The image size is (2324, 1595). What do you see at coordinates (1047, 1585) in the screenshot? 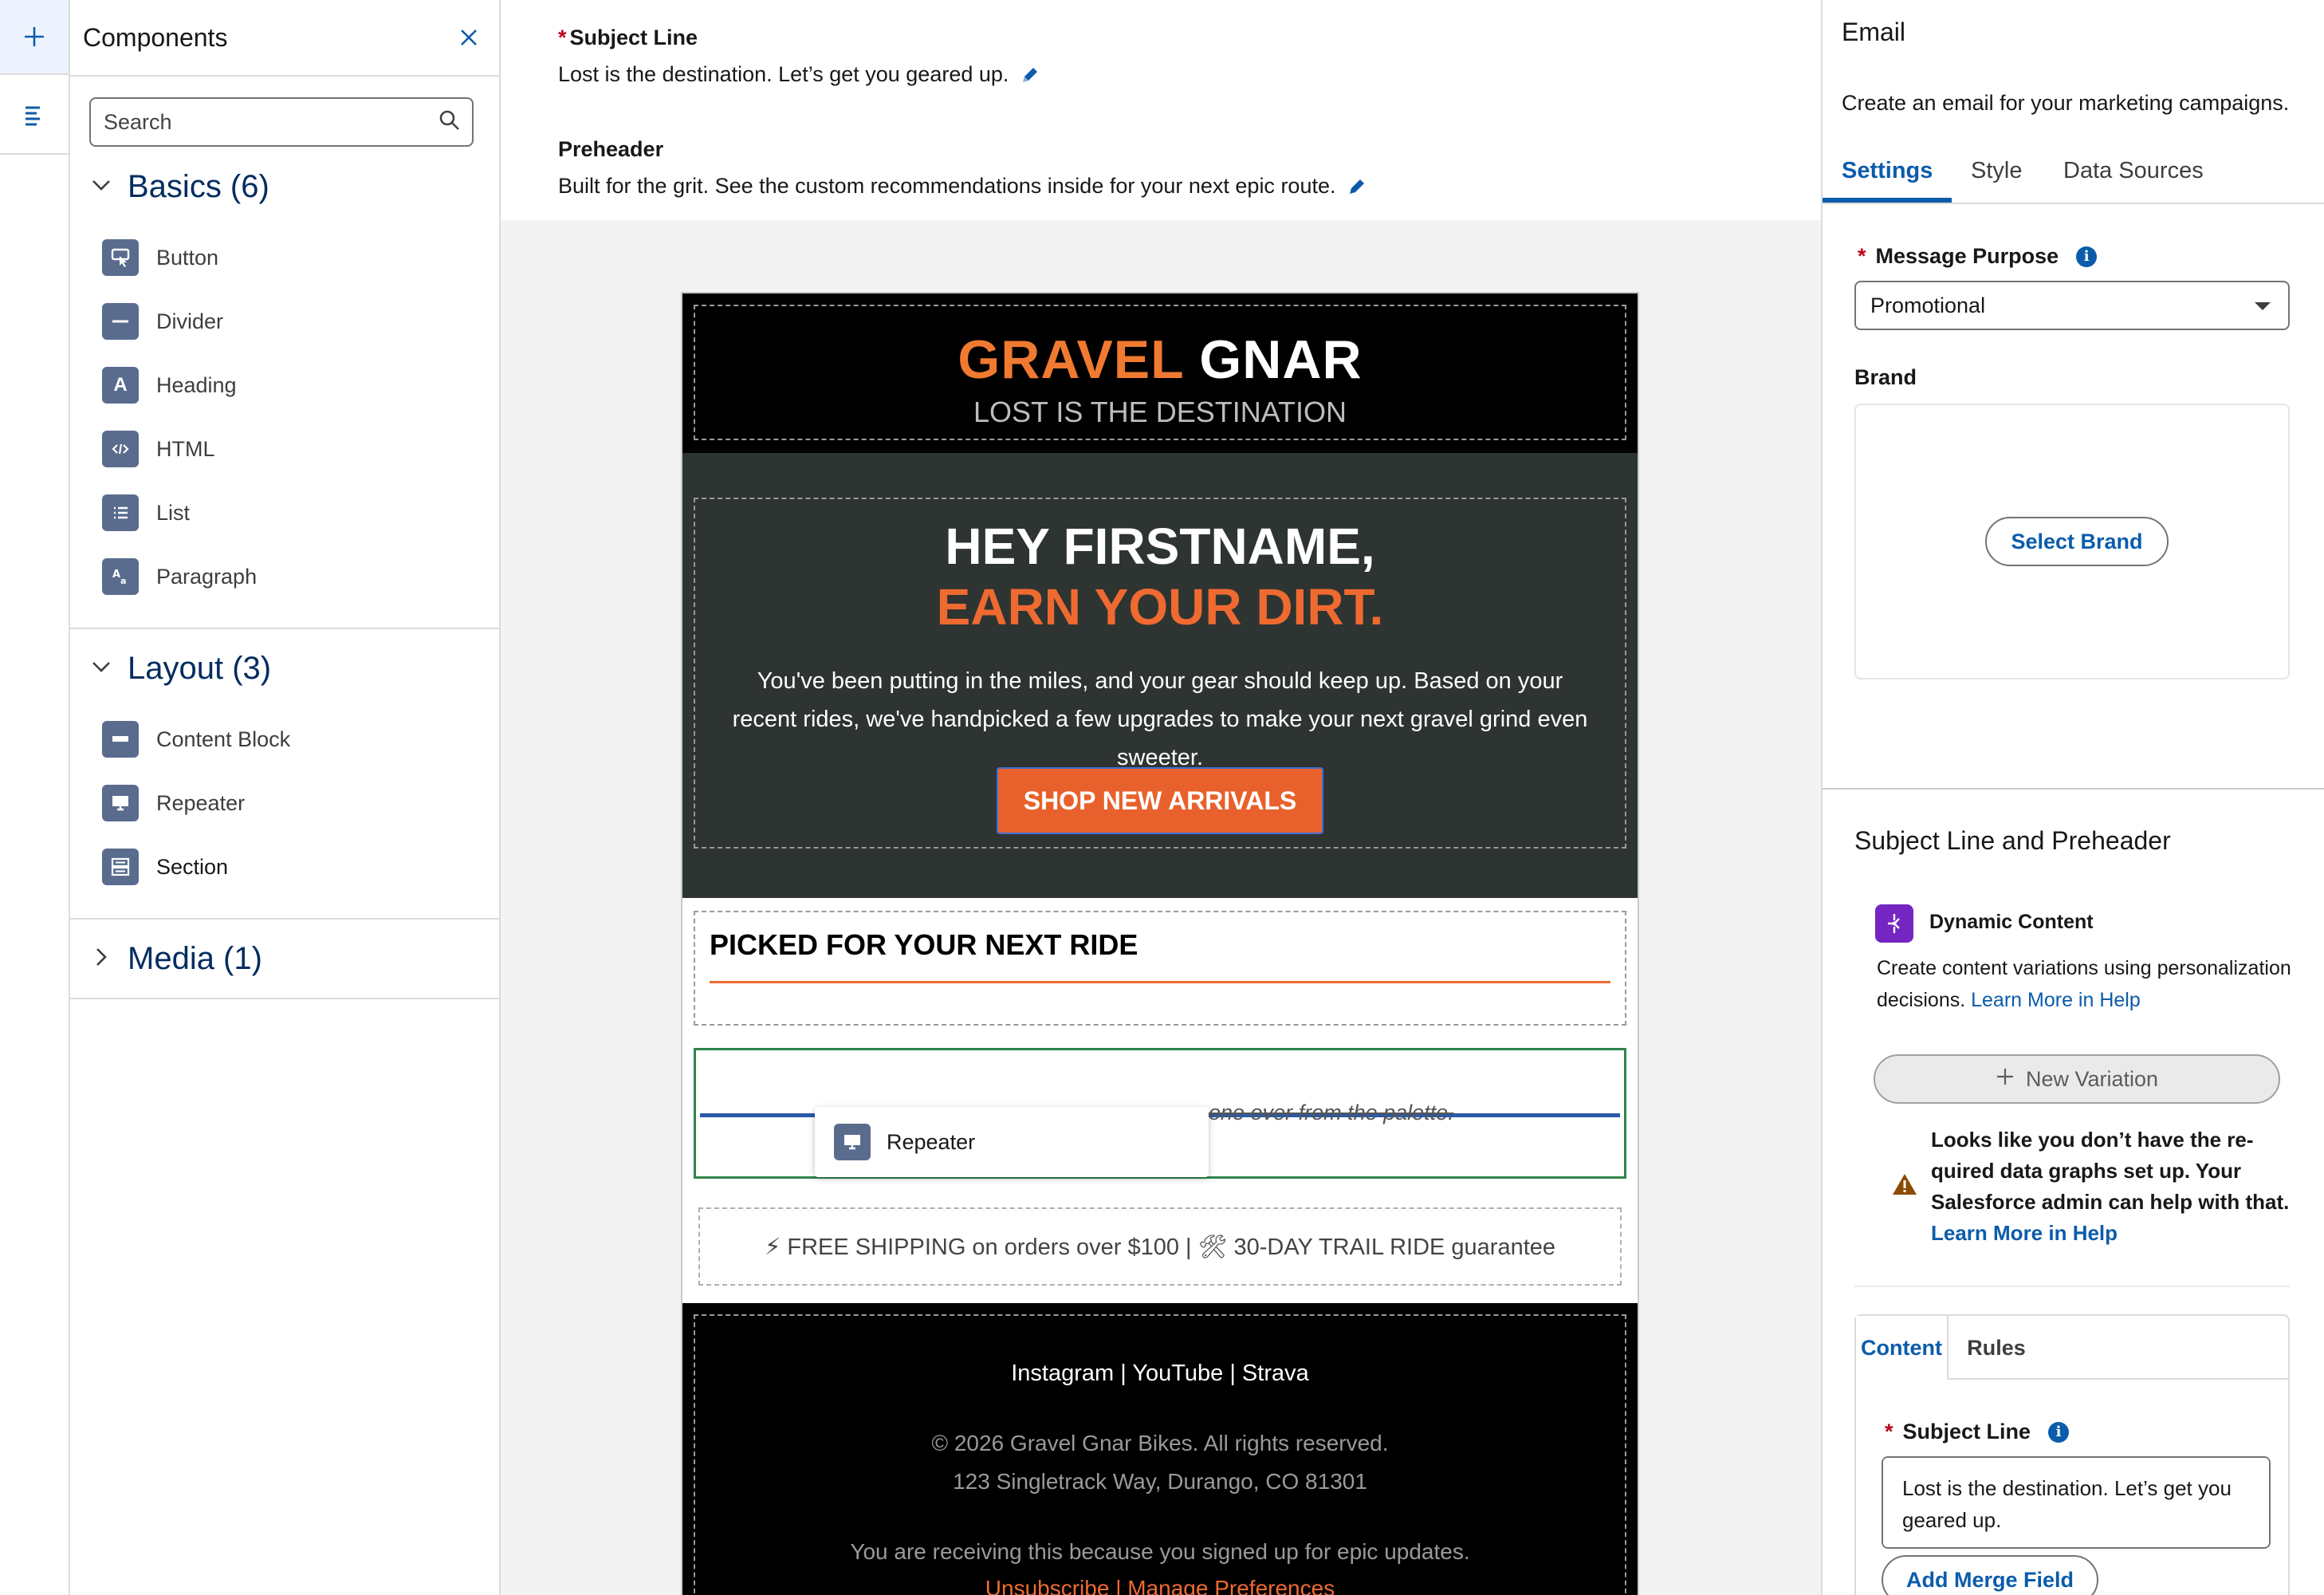
I see `unsubscribe-link: Unsubscribe` at bounding box center [1047, 1585].